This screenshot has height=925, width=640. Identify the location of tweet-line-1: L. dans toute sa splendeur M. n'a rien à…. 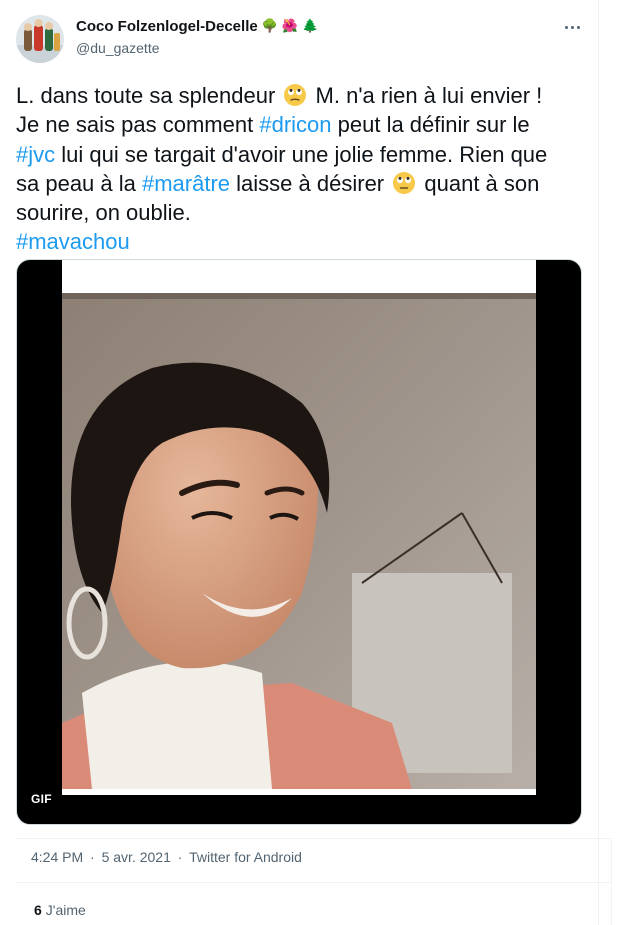
(301, 95).